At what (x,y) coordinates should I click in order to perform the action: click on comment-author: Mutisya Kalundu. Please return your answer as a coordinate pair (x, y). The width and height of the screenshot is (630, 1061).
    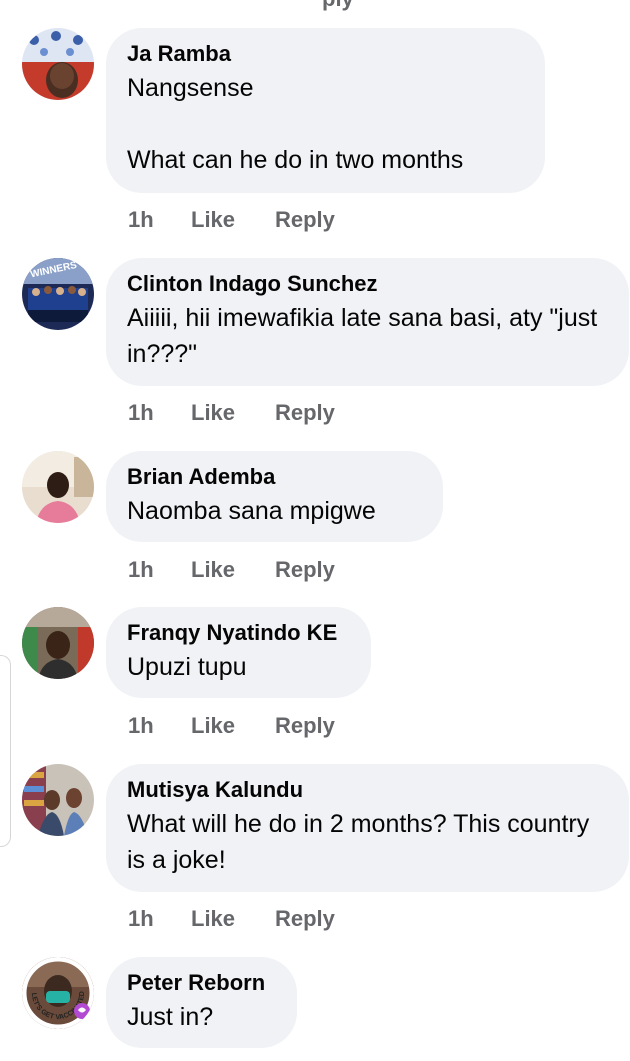
    Looking at the image, I should click on (367, 790).